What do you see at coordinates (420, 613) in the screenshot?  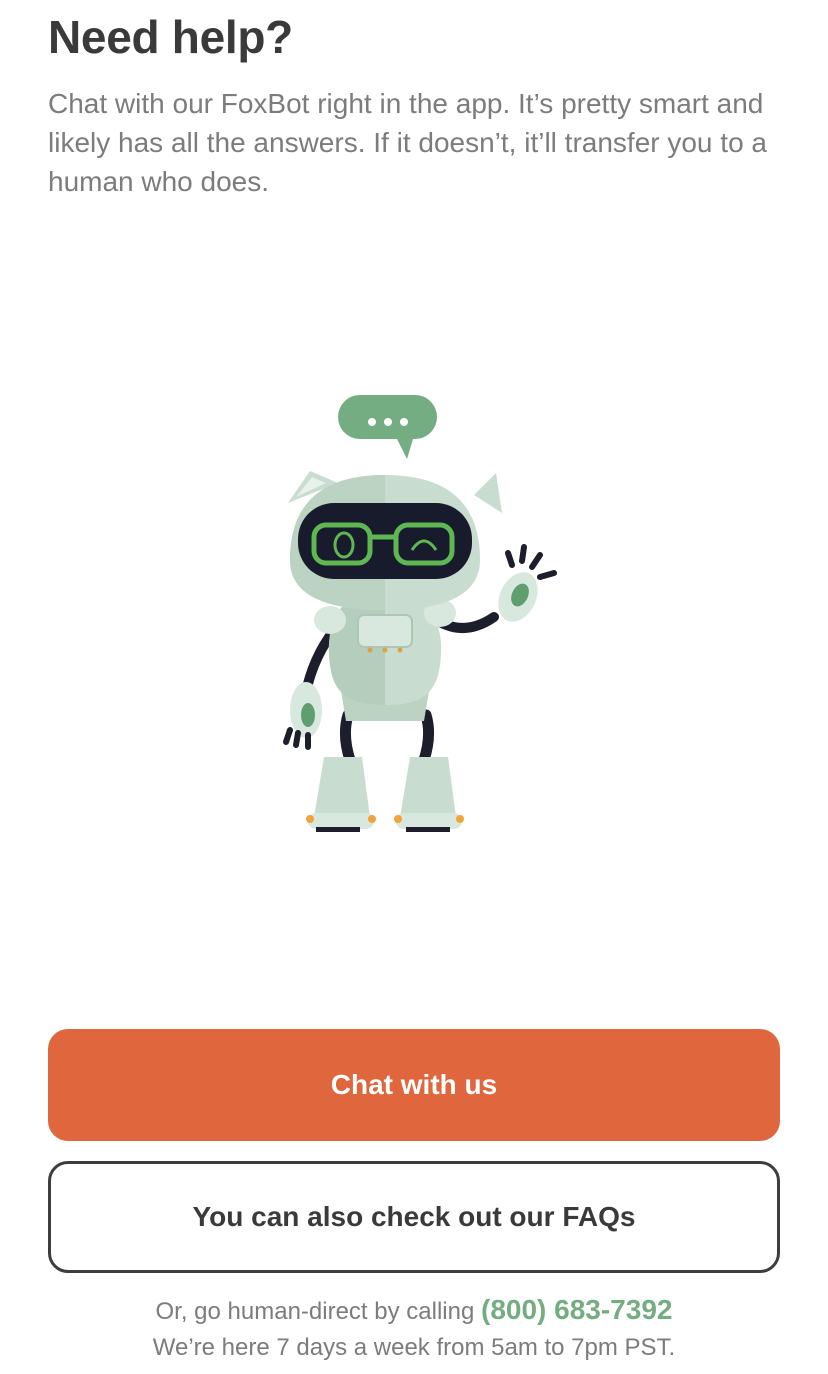 I see `foxbot-illustration` at bounding box center [420, 613].